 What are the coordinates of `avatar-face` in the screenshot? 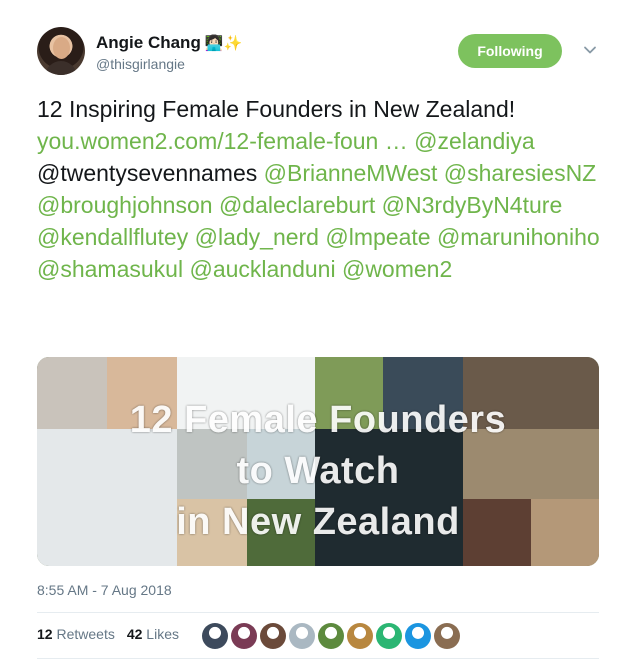 It's located at (61, 48).